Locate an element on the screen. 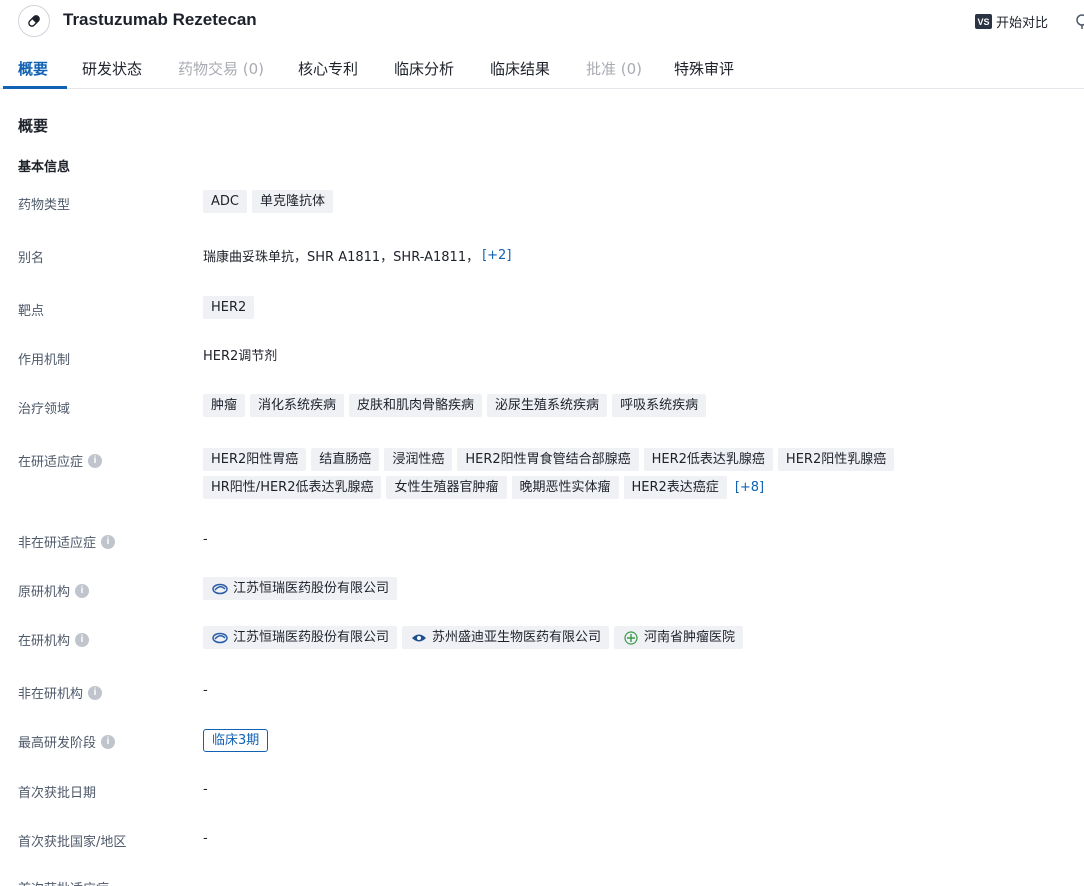 The width and height of the screenshot is (1084, 886). tag: 呼吸系统疾病 is located at coordinates (659, 405).